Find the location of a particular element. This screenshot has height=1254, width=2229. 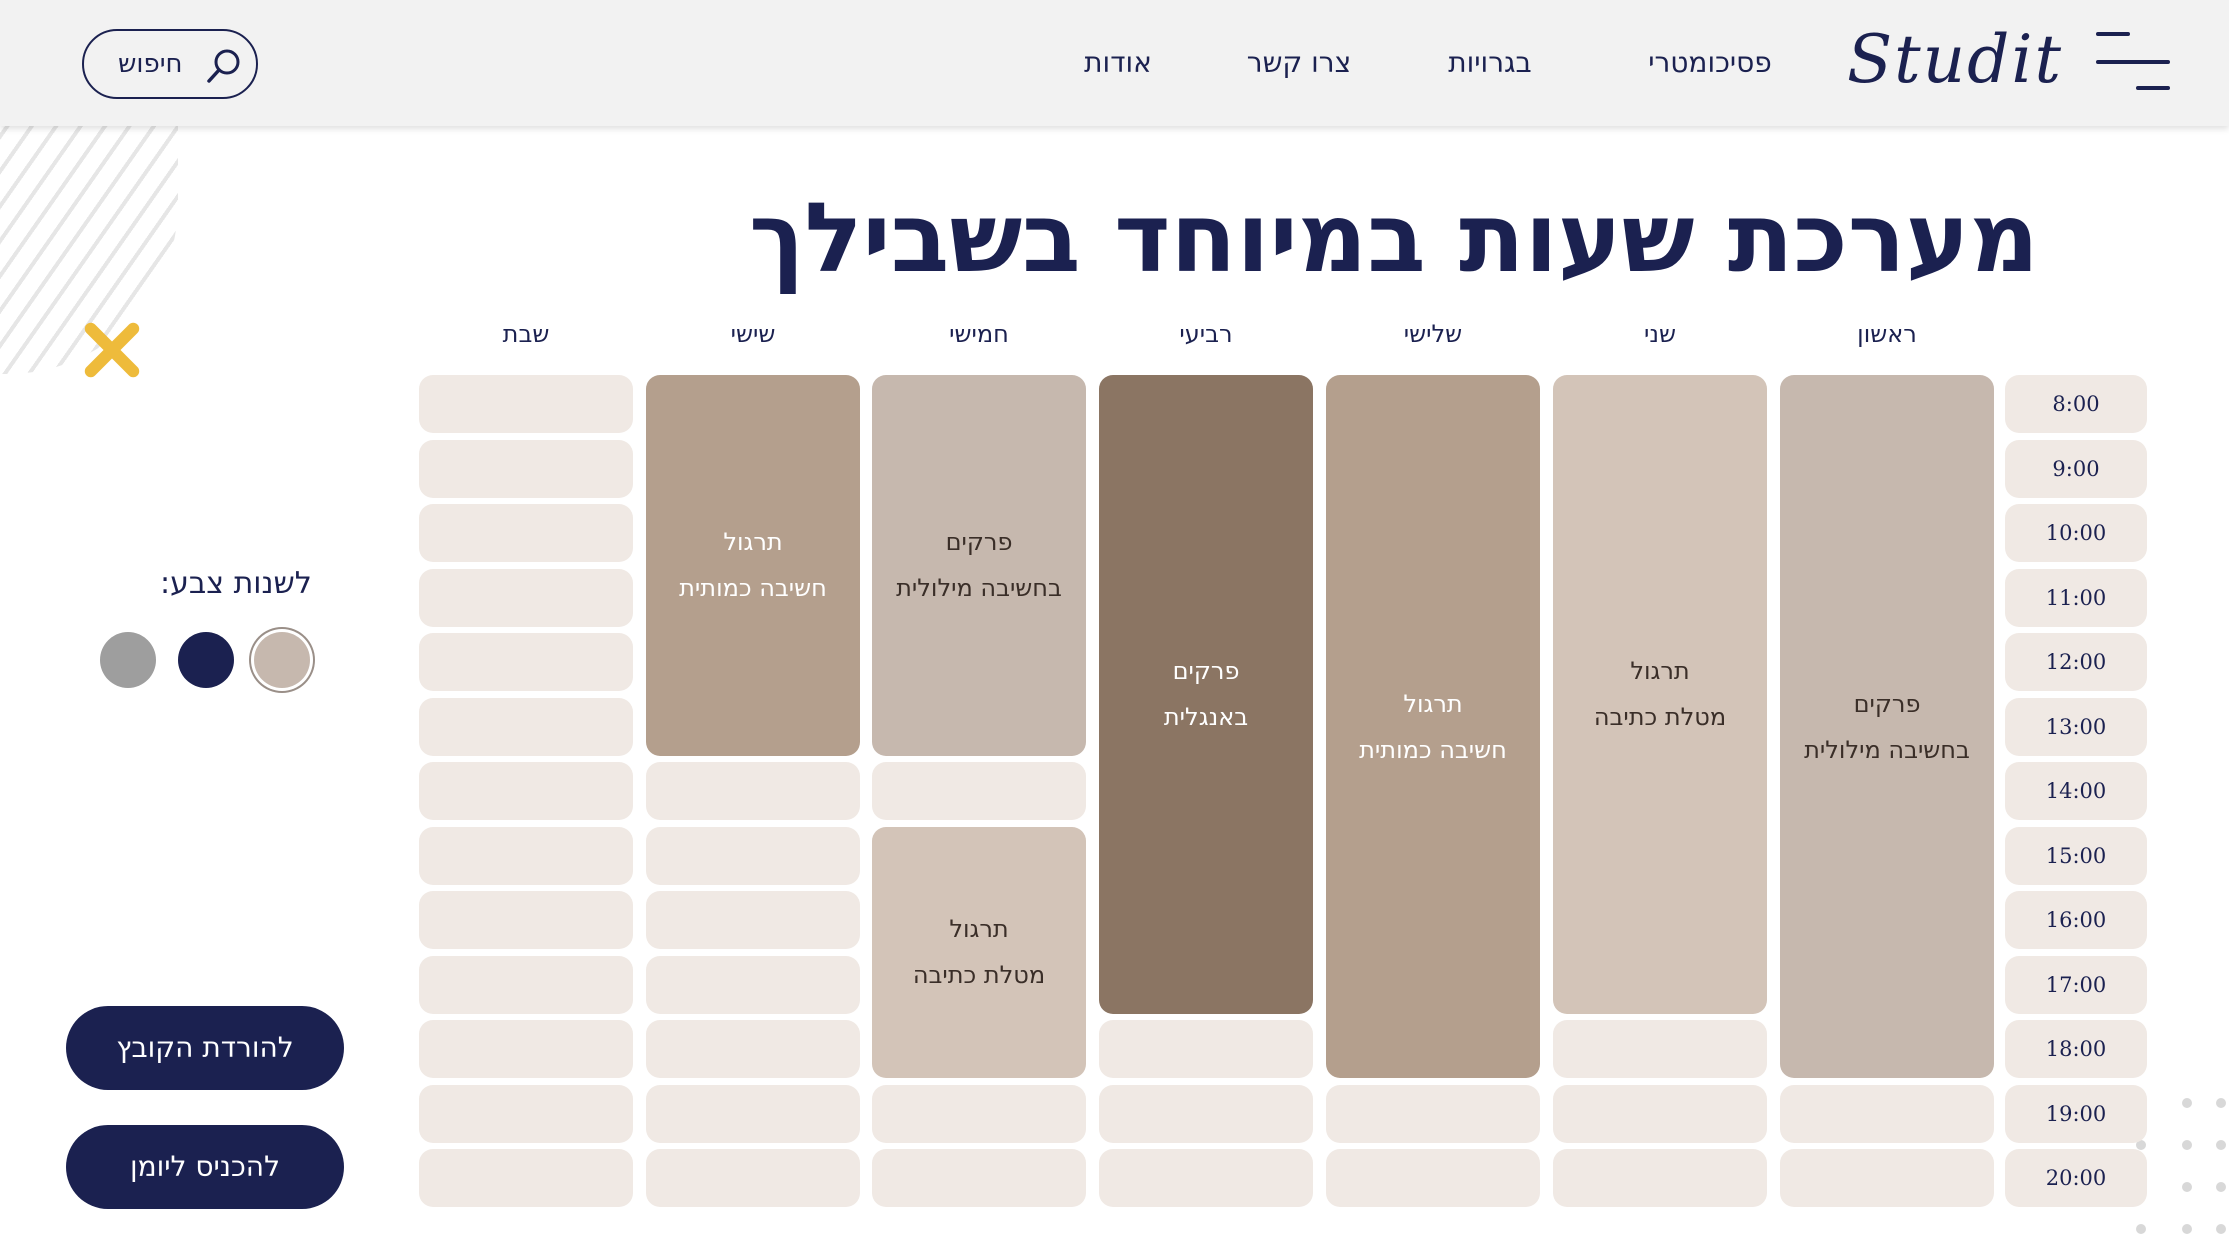

search-button: חיפוש is located at coordinates (170, 64).